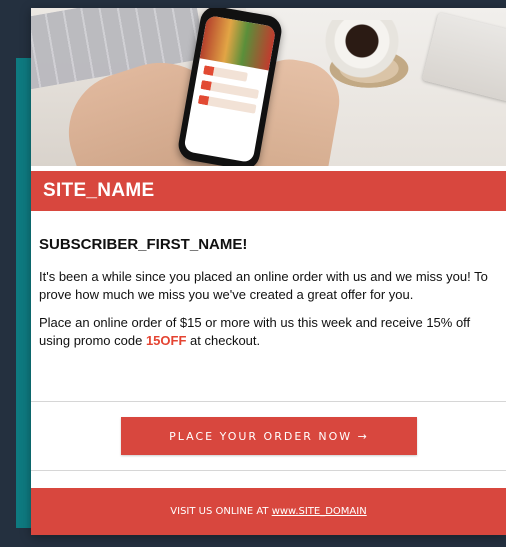  What do you see at coordinates (166, 340) in the screenshot?
I see `promo-code: 15OFF` at bounding box center [166, 340].